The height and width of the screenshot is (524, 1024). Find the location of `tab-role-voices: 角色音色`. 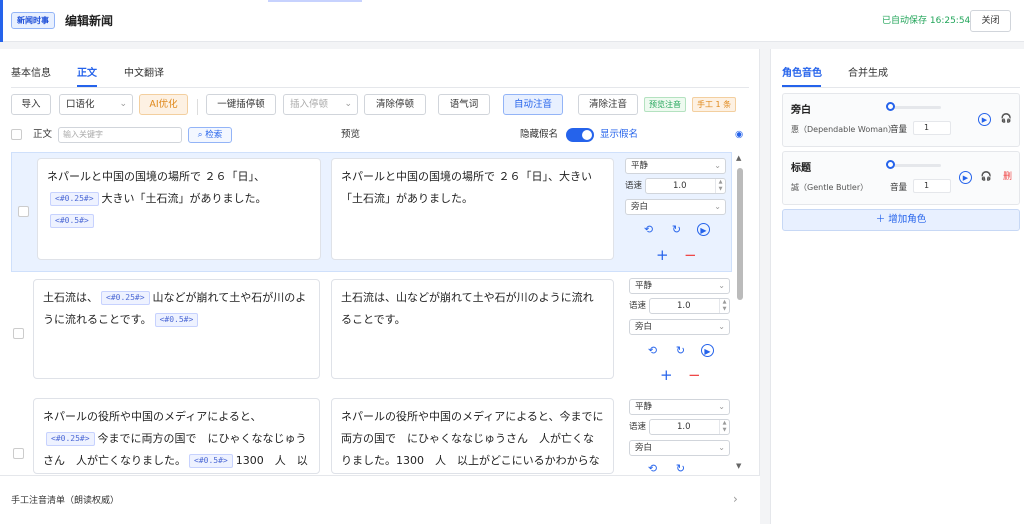

tab-role-voices: 角色音色 is located at coordinates (802, 74).